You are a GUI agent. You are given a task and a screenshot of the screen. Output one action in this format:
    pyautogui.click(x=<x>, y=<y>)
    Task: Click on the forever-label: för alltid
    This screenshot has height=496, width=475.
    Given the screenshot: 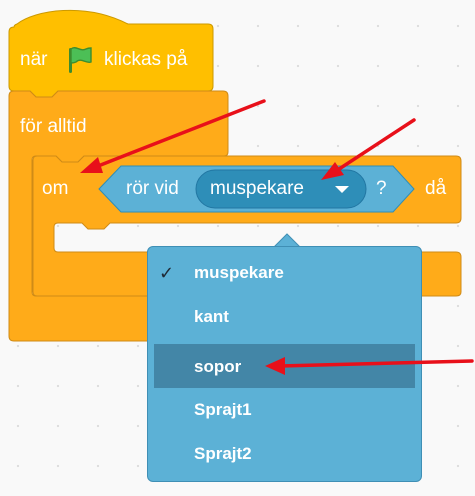 What is the action you would take?
    pyautogui.click(x=53, y=126)
    